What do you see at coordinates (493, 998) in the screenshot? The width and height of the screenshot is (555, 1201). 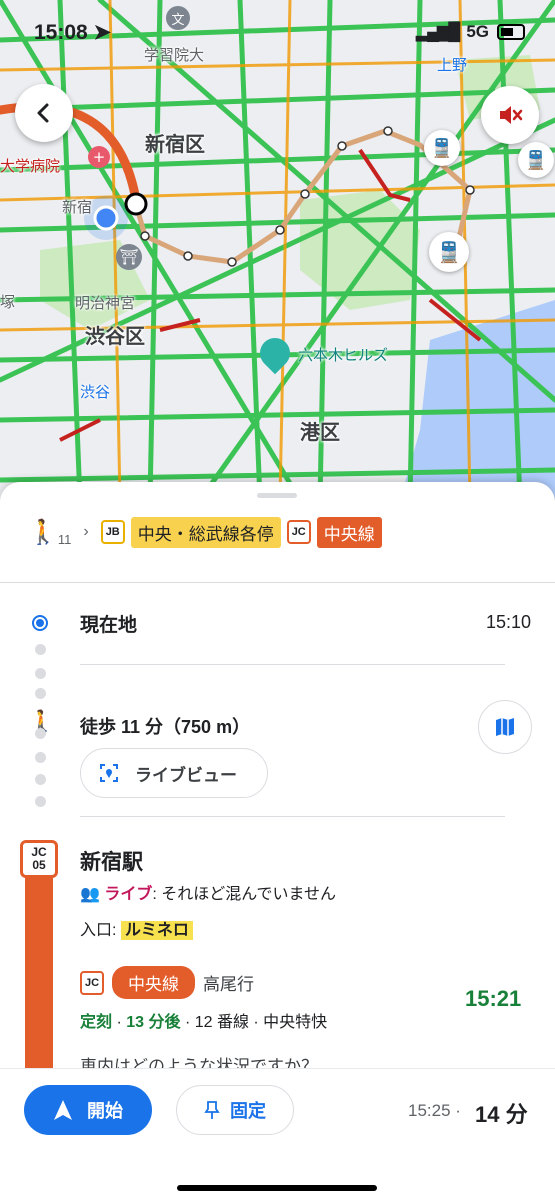 I see `departure-time: 15:21` at bounding box center [493, 998].